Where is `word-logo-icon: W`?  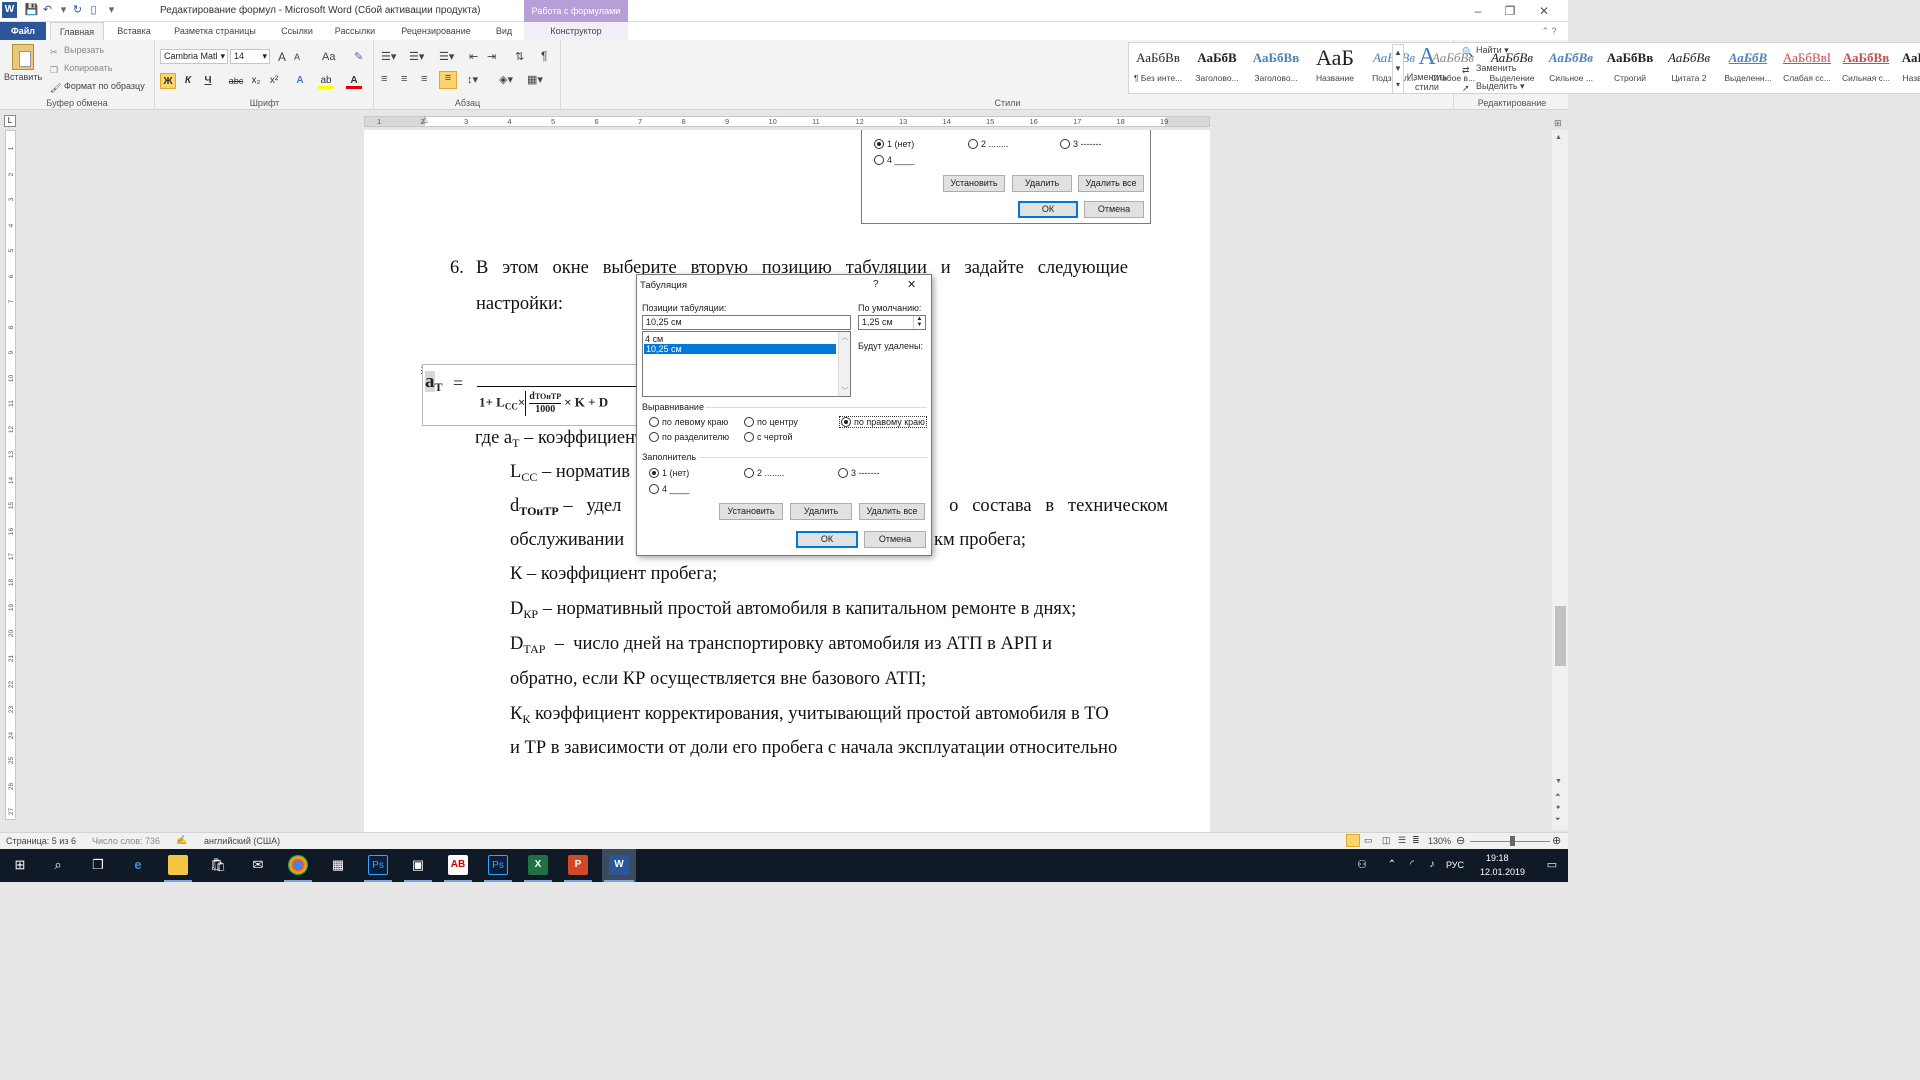
word-logo-icon: W is located at coordinates (9, 10).